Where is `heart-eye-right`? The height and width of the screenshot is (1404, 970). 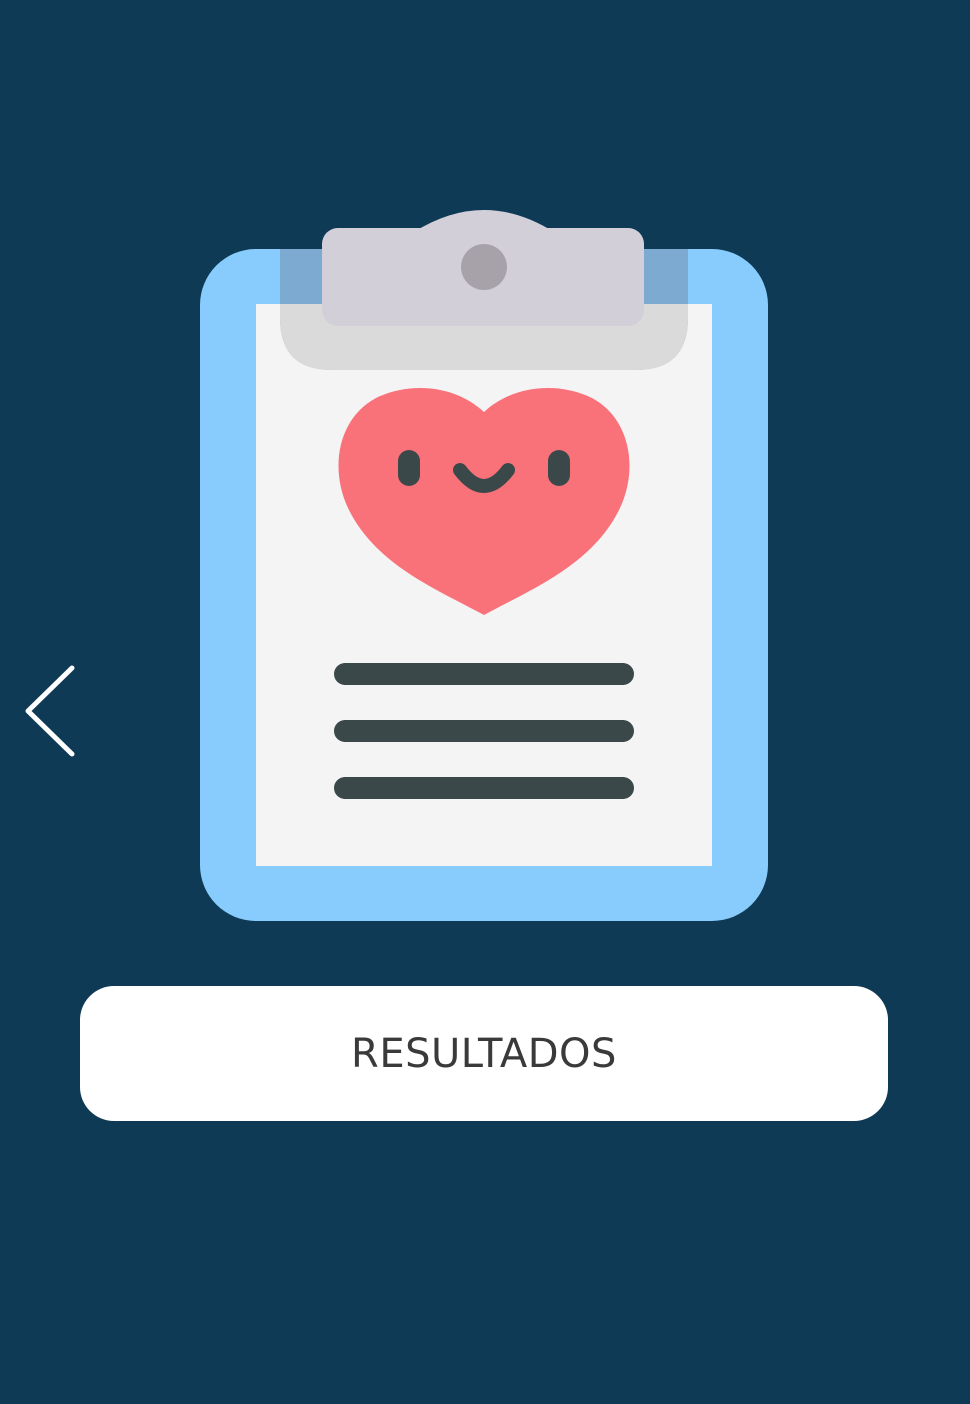
heart-eye-right is located at coordinates (559, 468).